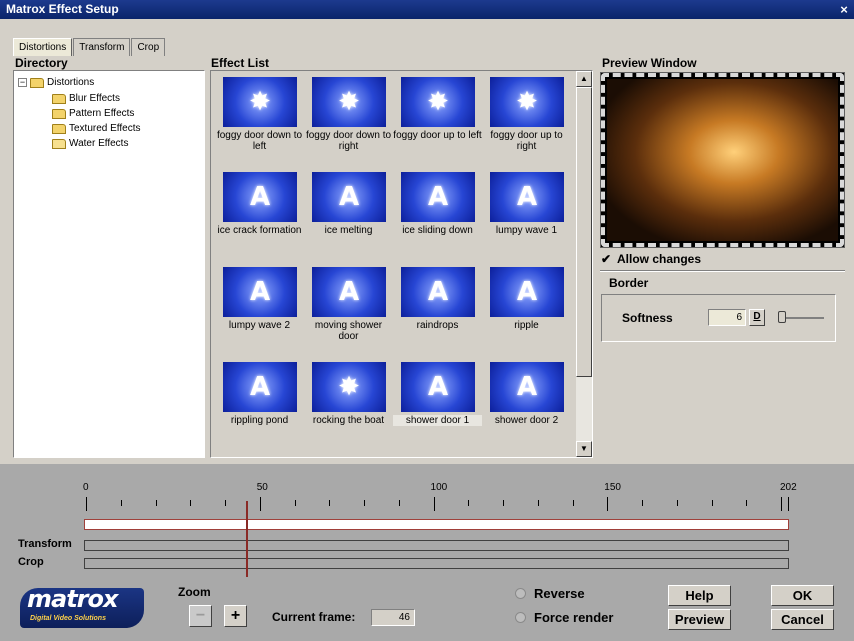 This screenshot has height=641, width=854. What do you see at coordinates (727, 317) in the screenshot?
I see `softness-input: 6` at bounding box center [727, 317].